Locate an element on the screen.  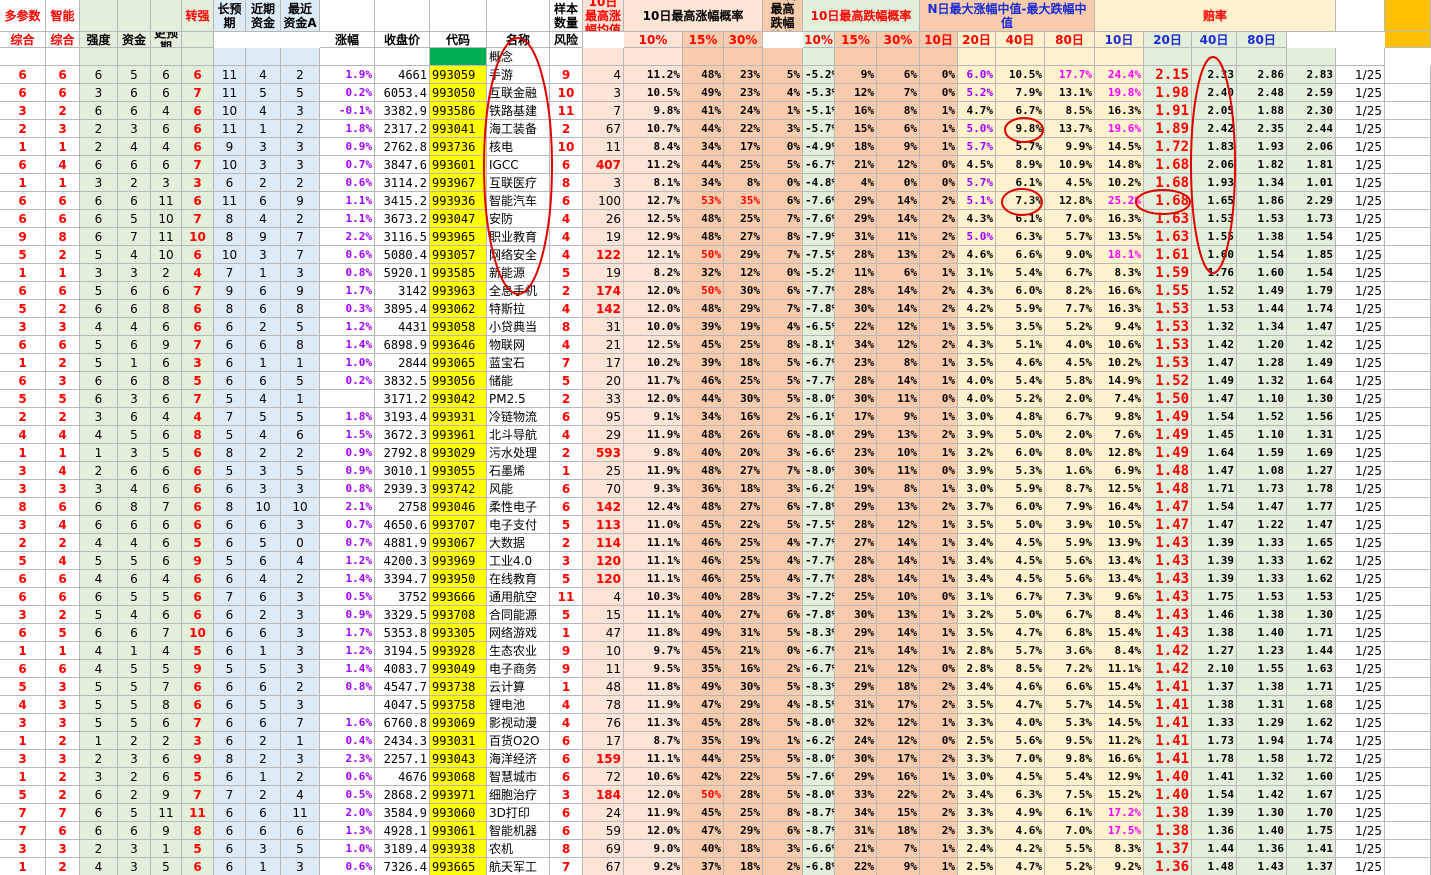
row-42-code: 993061 is located at coordinates (458, 831).